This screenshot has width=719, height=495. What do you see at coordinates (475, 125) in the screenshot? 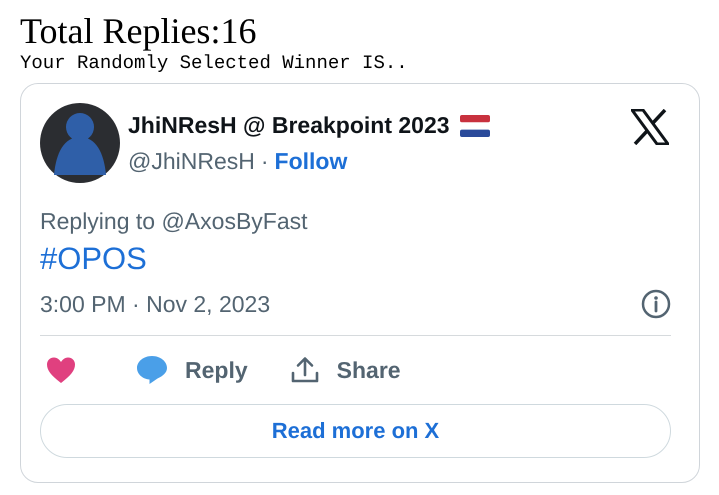
I see `flag-icon` at bounding box center [475, 125].